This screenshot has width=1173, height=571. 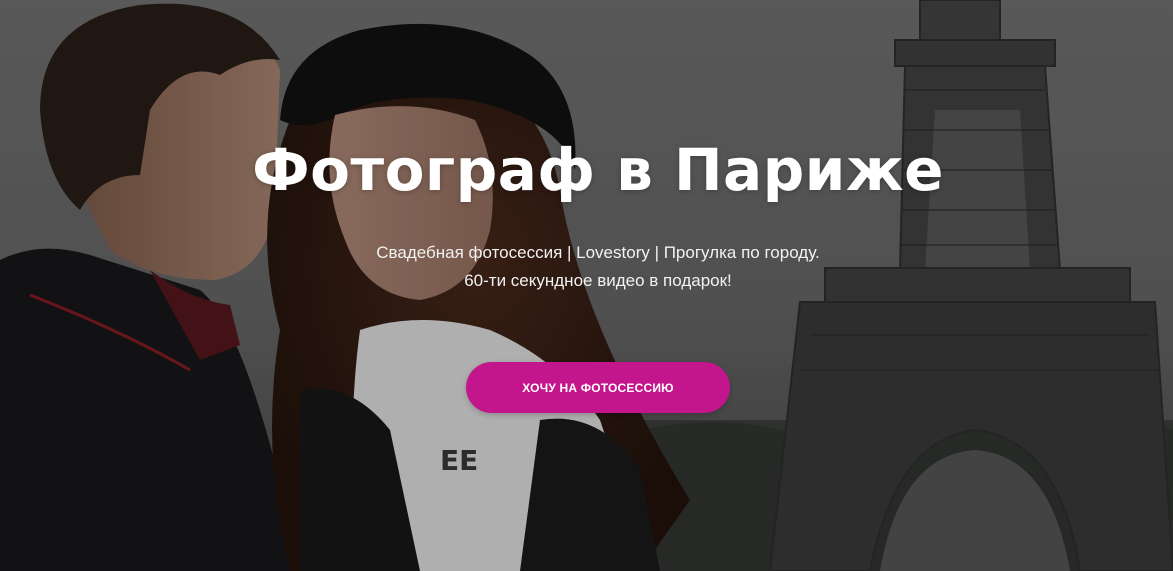 I want to click on hero-subtitle-line-2: 60-ти секундное видео в подарок!, so click(x=598, y=280).